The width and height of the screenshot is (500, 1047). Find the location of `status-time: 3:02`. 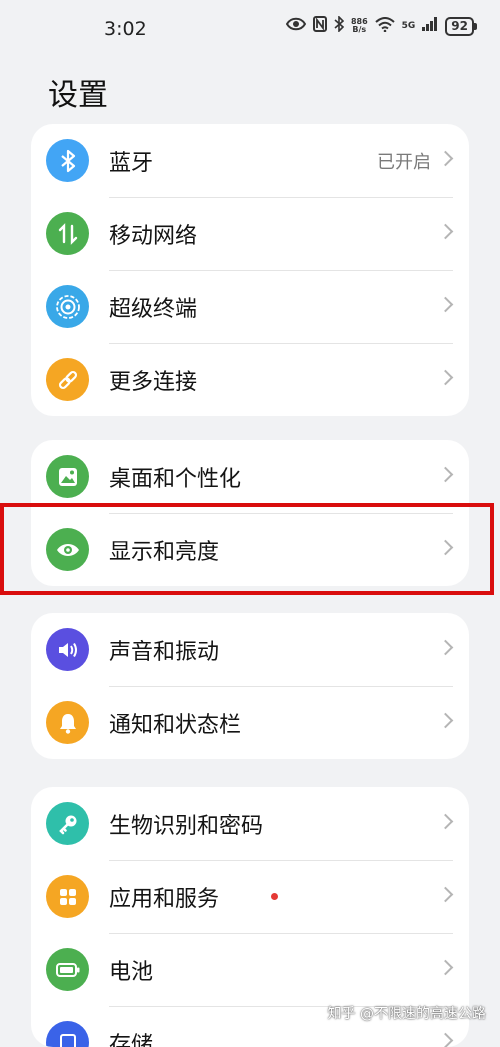

status-time: 3:02 is located at coordinates (125, 29).